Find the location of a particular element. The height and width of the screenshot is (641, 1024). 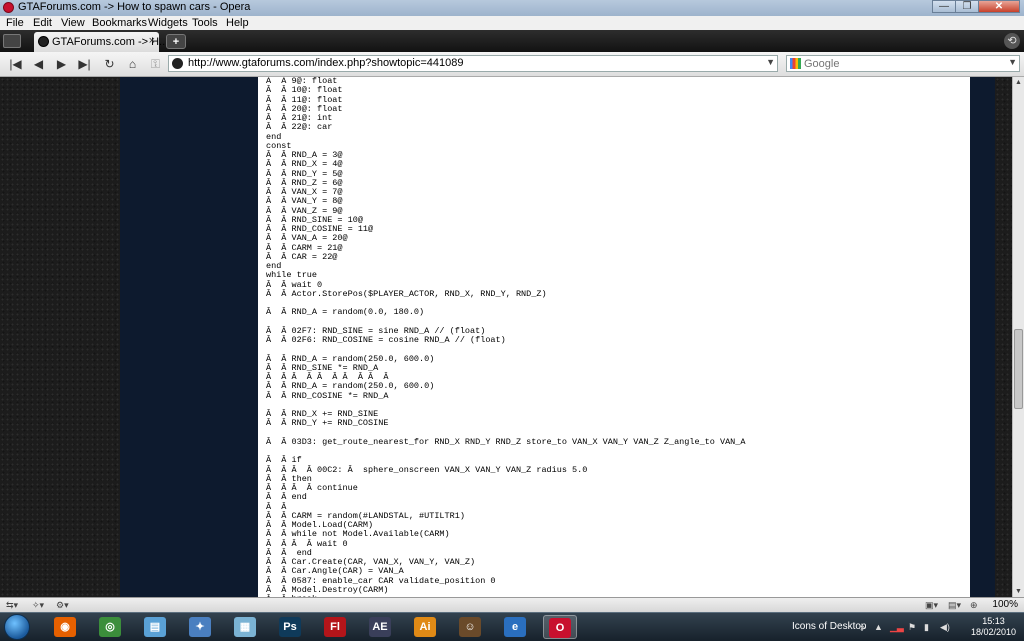

fast-forward-button: ▶| is located at coordinates (84, 64).